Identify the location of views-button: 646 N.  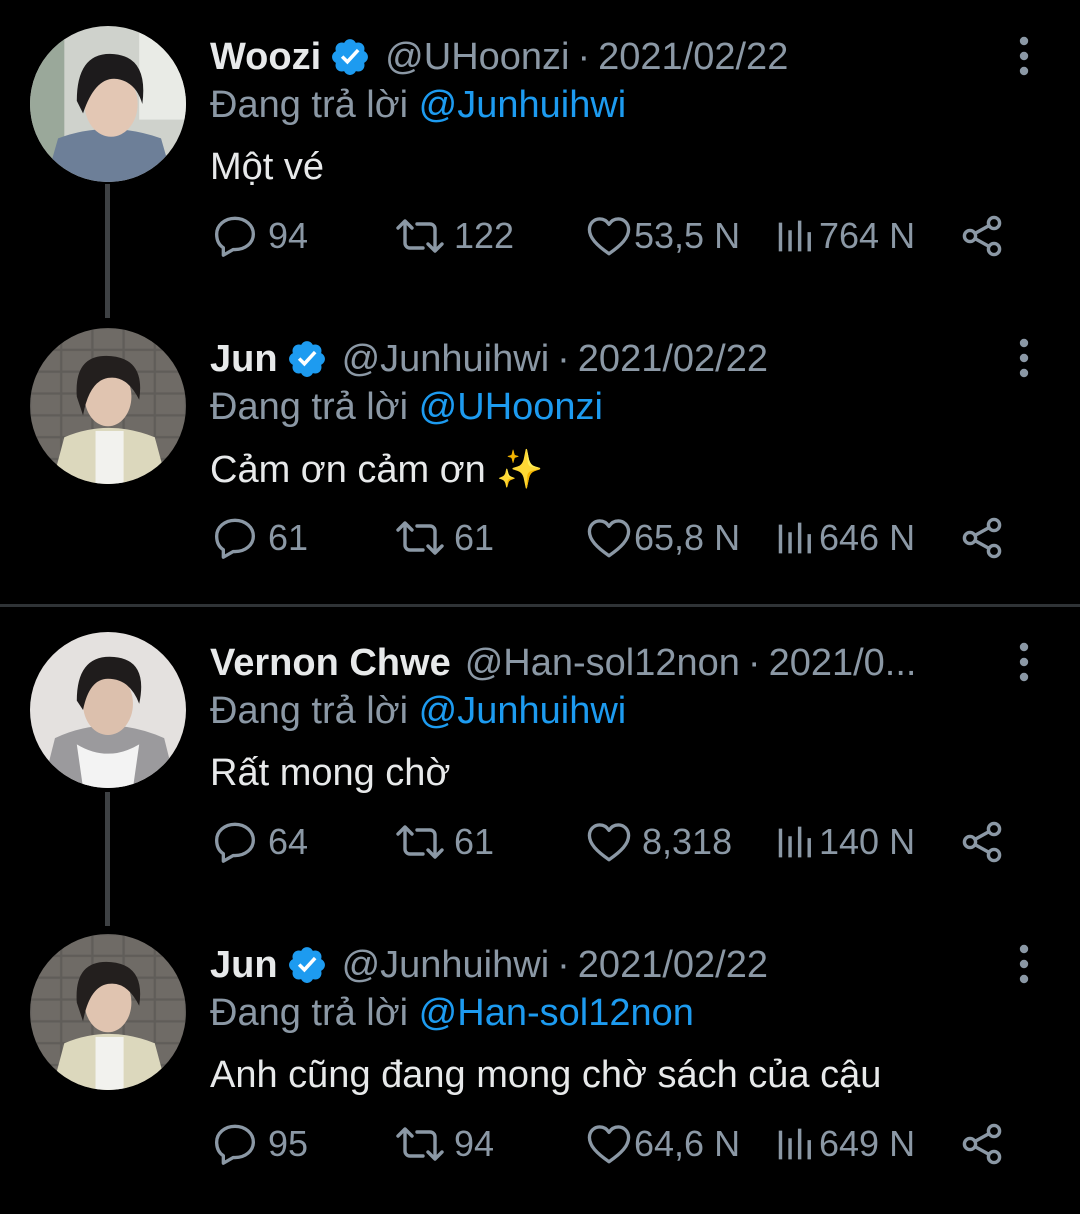
(844, 538).